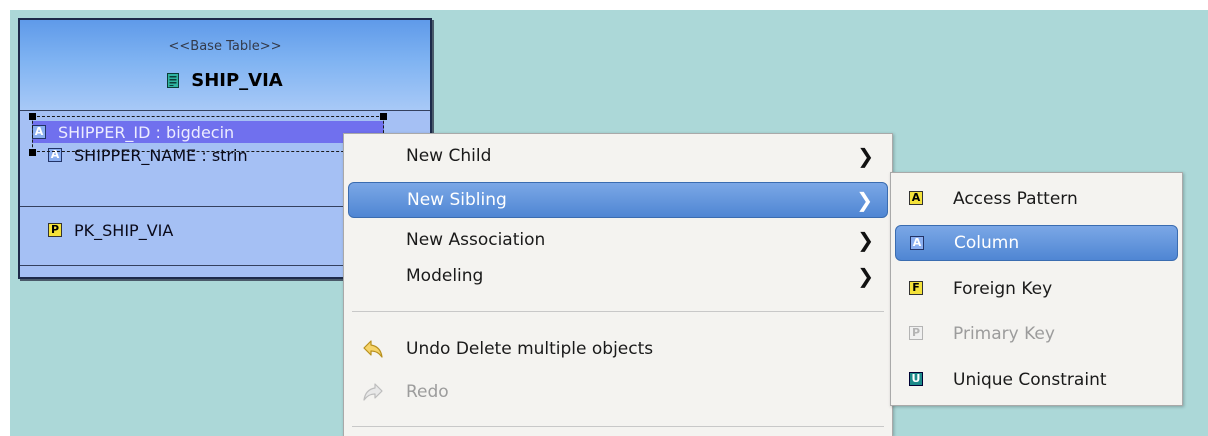 The image size is (1208, 436). Describe the element at coordinates (530, 349) in the screenshot. I see `menu-item-label: Undo Delete multiple objects` at that location.